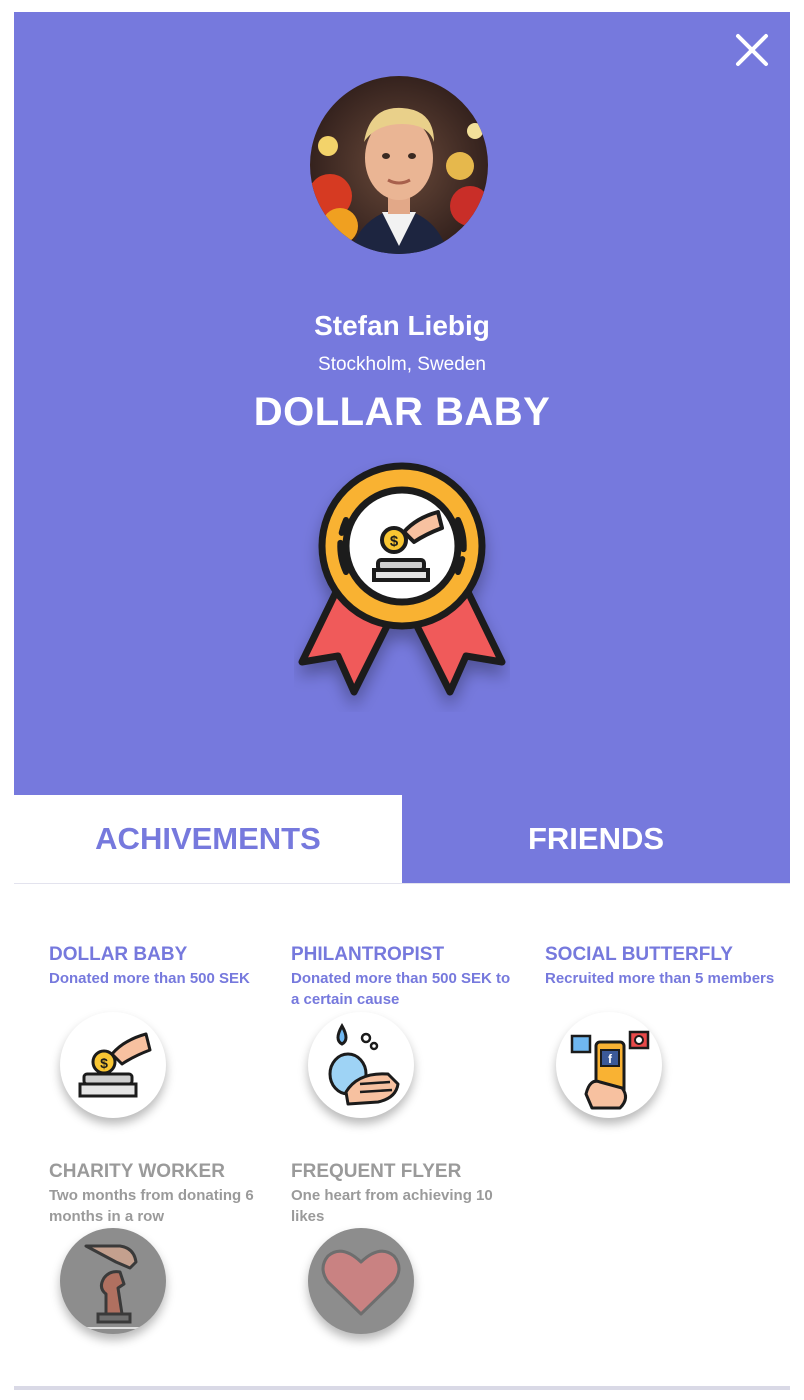  I want to click on achievement-dollar-baby: DOLLAR BABY Donated more than 500 SEK, so click(174, 966).